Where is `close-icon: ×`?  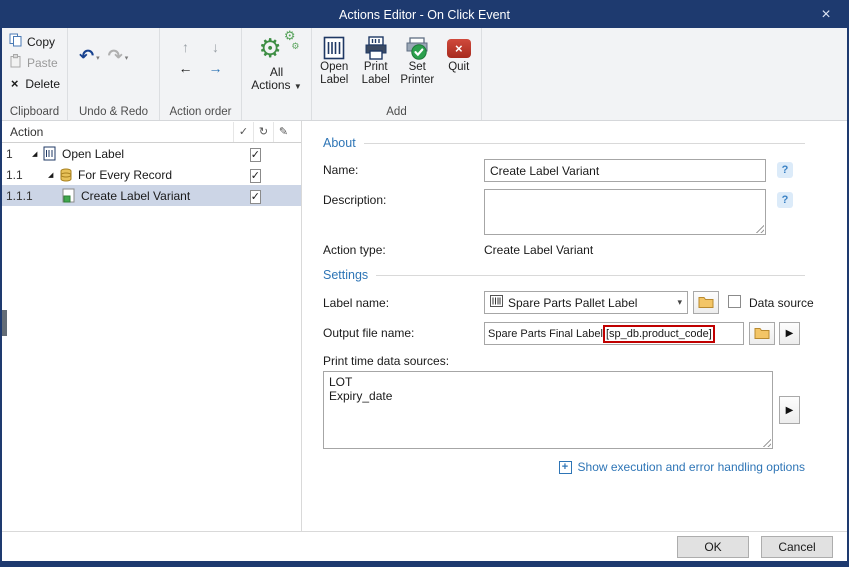 close-icon: × is located at coordinates (826, 15).